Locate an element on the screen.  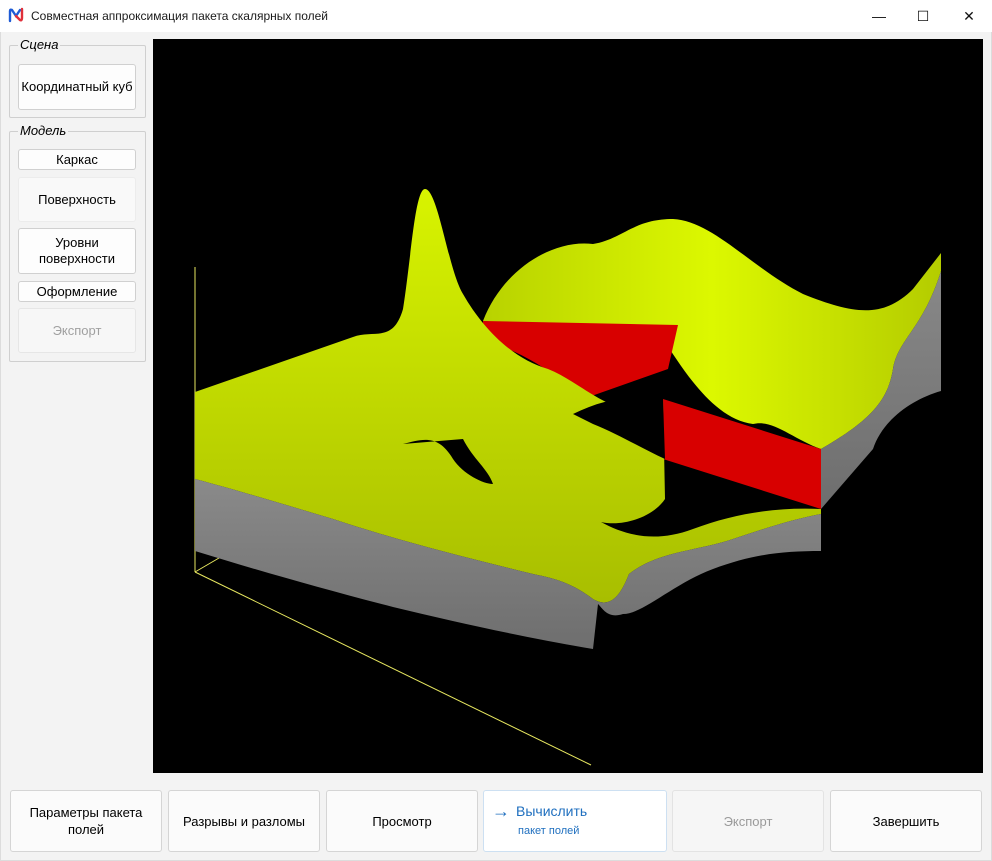
compute-label: Вычислить is located at coordinates (552, 810).